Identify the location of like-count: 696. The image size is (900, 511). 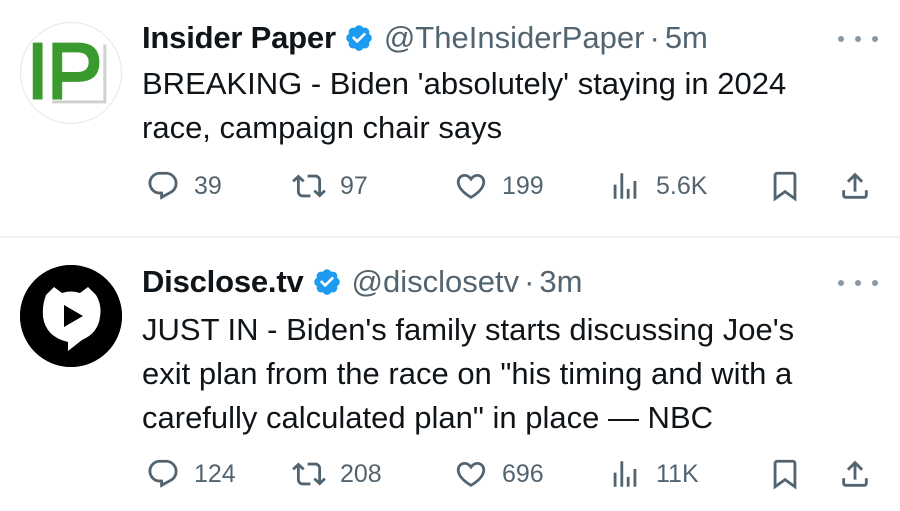
(523, 473).